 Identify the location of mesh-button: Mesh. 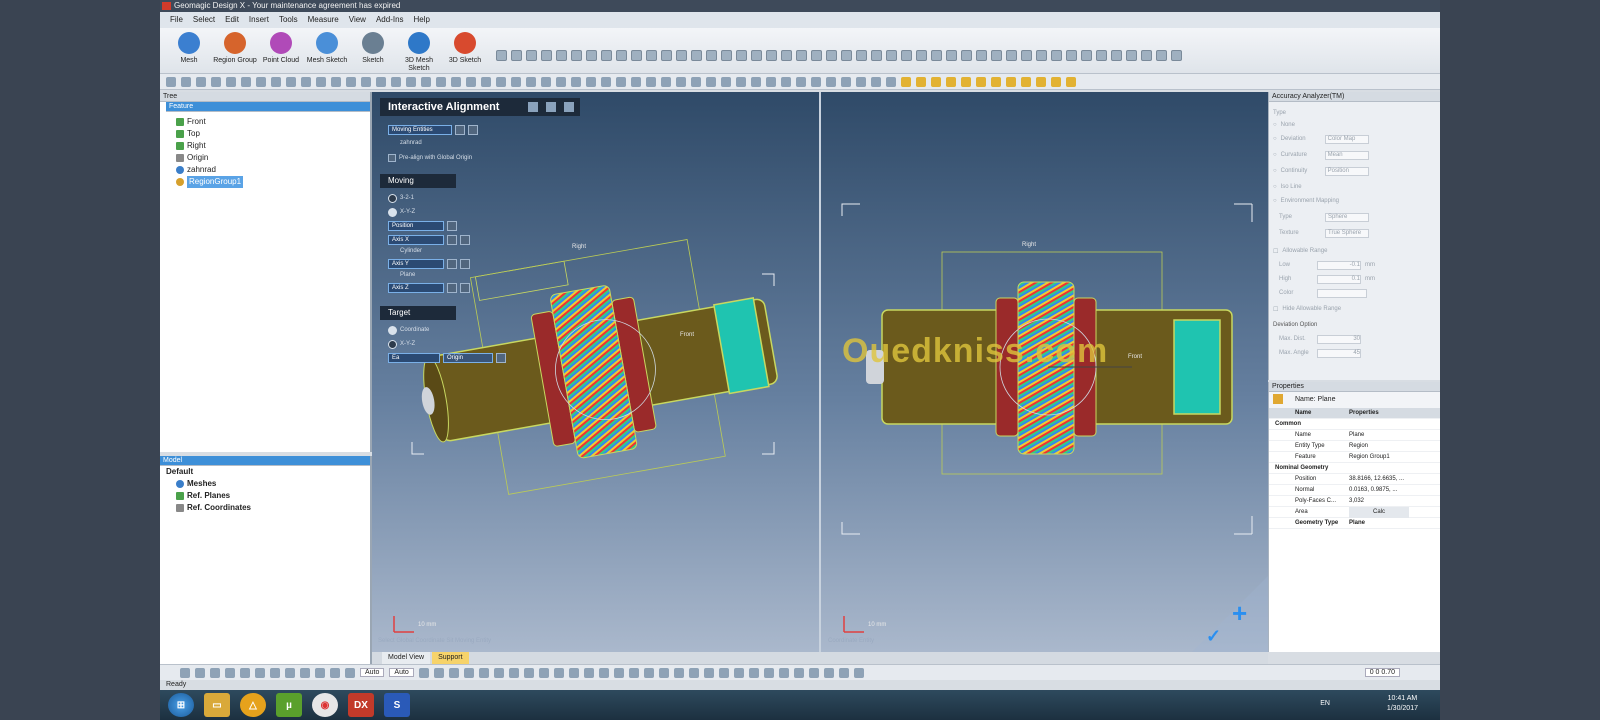
(189, 50).